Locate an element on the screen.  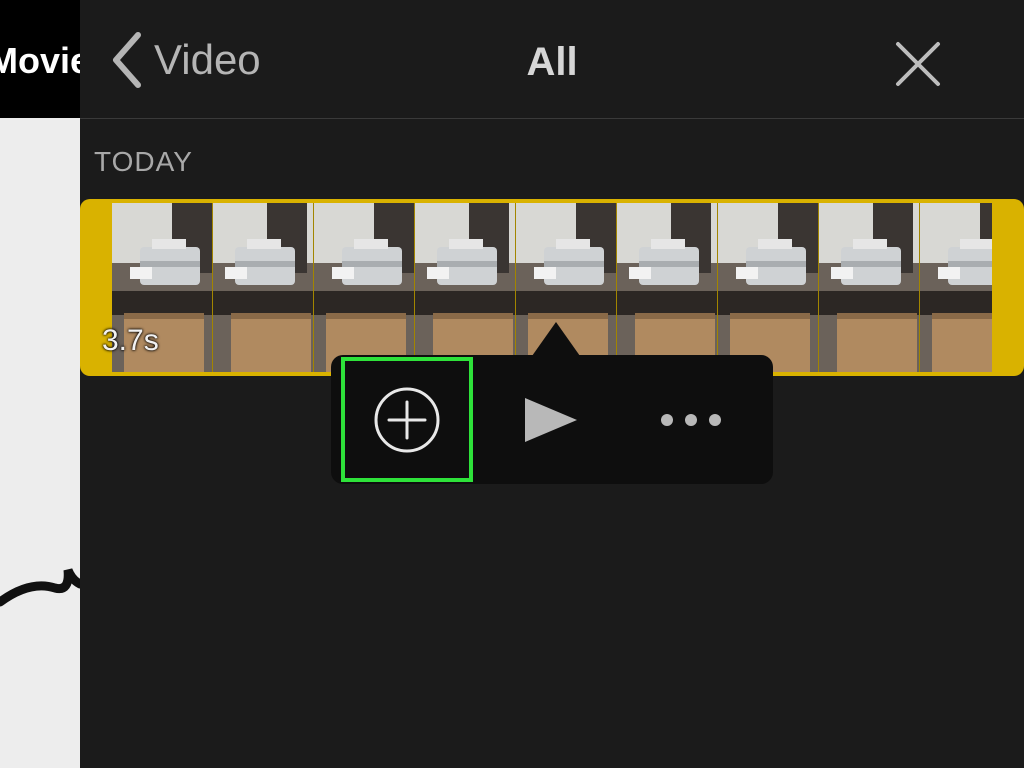
navigation-bar: Video All is located at coordinates (552, 59).